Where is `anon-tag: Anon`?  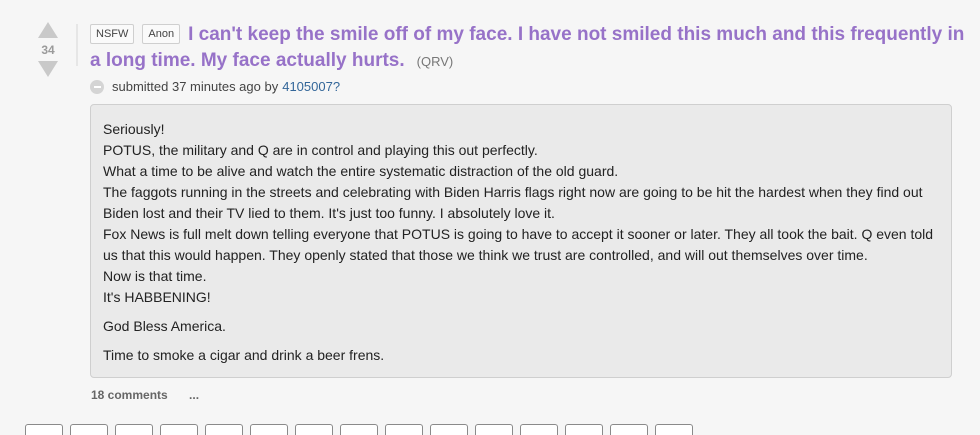 anon-tag: Anon is located at coordinates (161, 34).